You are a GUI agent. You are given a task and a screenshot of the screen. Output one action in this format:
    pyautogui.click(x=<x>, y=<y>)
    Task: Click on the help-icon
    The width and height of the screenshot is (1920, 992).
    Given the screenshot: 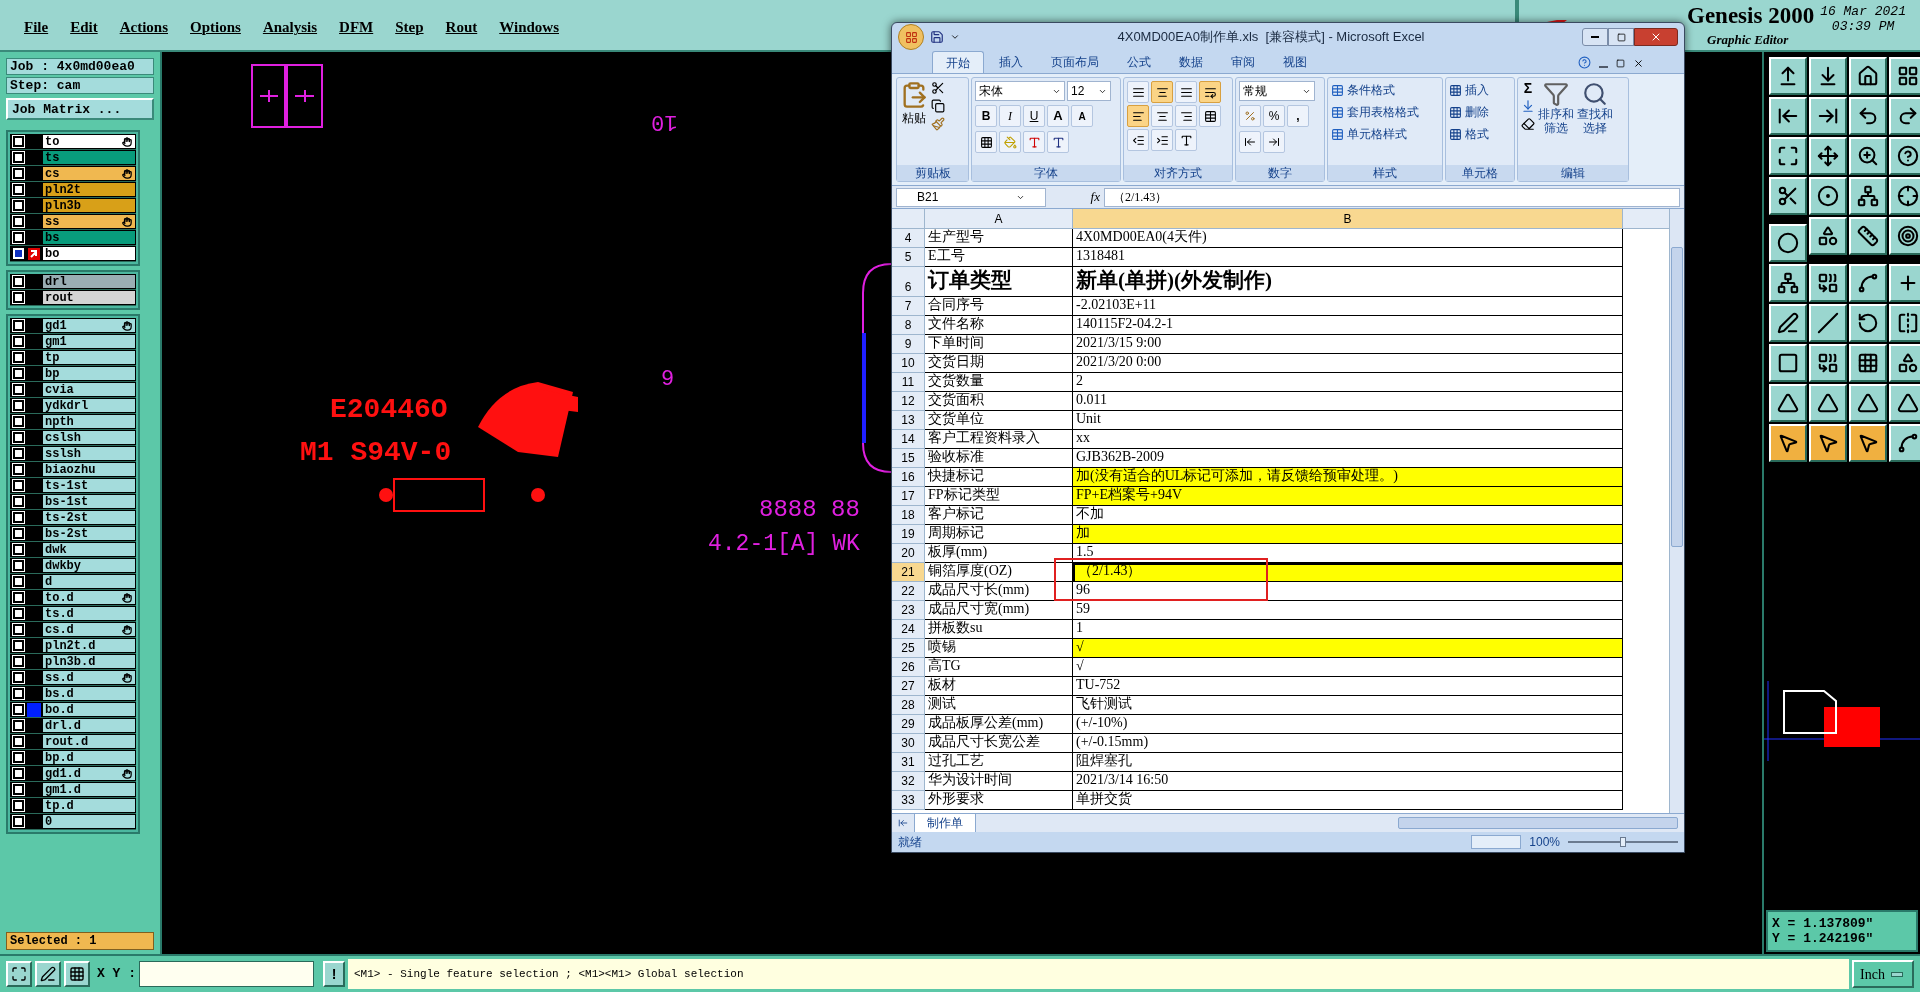 What is the action you would take?
    pyautogui.click(x=1584, y=62)
    